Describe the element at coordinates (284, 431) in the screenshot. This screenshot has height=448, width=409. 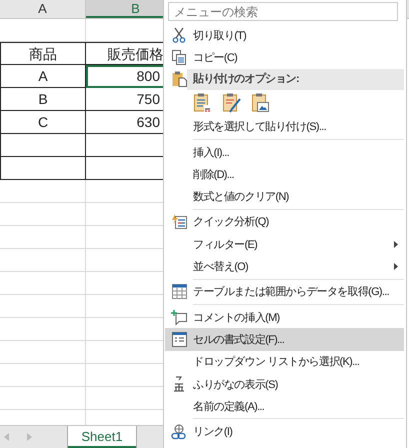
I see `menu-item: リンク(I)` at that location.